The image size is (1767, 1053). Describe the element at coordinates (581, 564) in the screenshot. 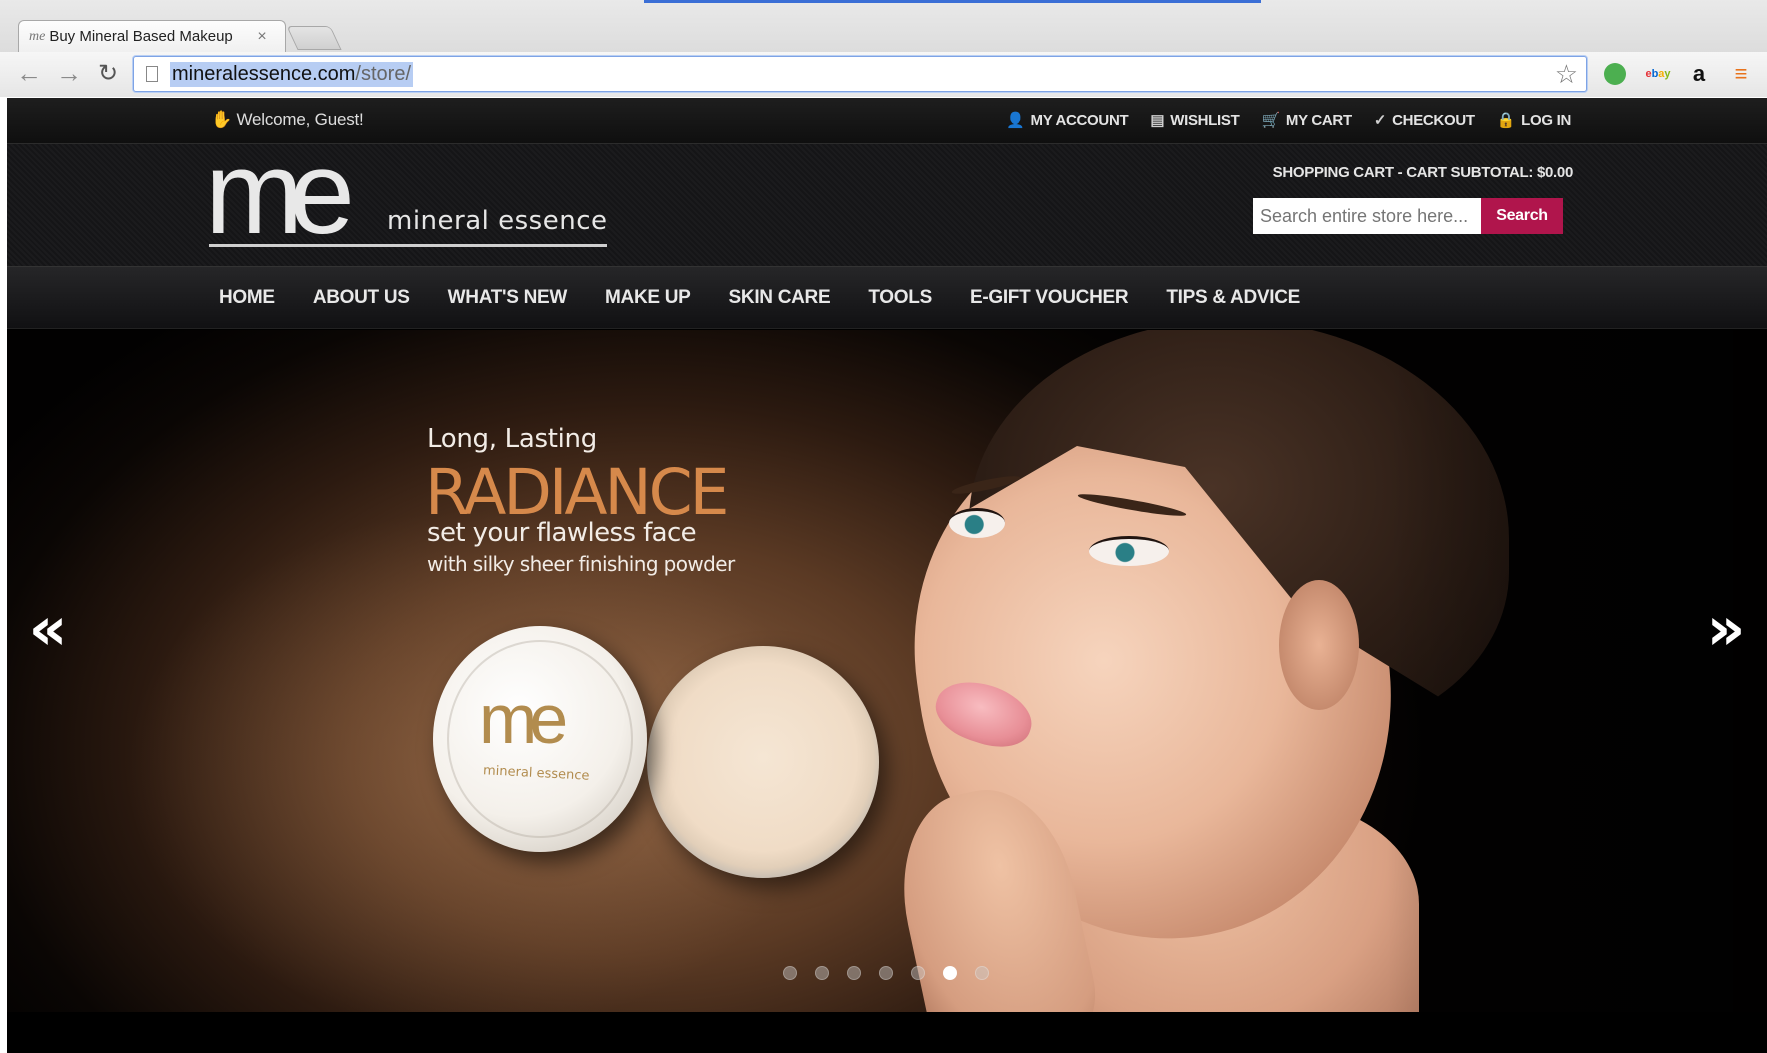

I see `hero-line-4: with silky sheer finishing powder` at that location.